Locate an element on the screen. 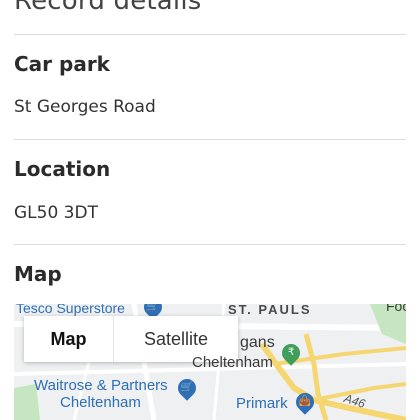 The width and height of the screenshot is (420, 420). location-value: GL50 3DT is located at coordinates (56, 213).